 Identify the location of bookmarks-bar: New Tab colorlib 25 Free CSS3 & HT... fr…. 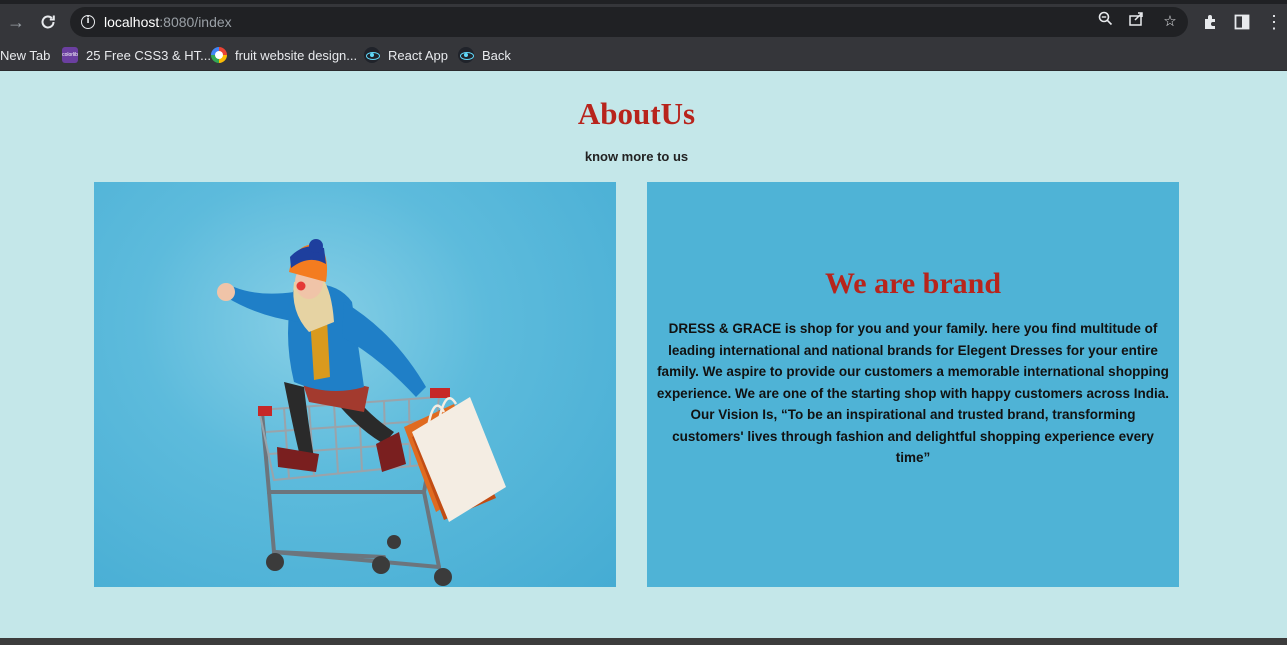
(643, 55).